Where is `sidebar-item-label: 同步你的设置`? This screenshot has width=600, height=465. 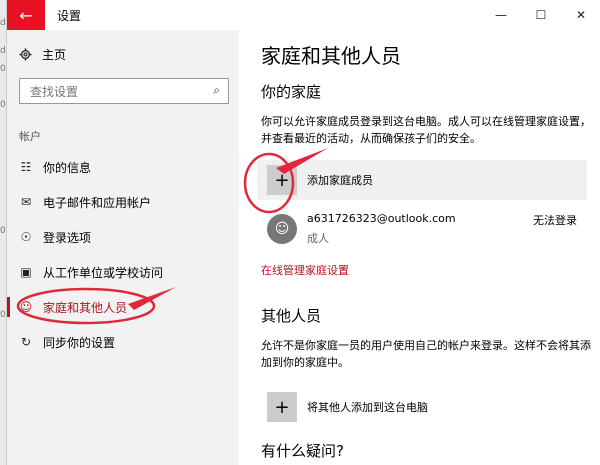 sidebar-item-label: 同步你的设置 is located at coordinates (79, 342).